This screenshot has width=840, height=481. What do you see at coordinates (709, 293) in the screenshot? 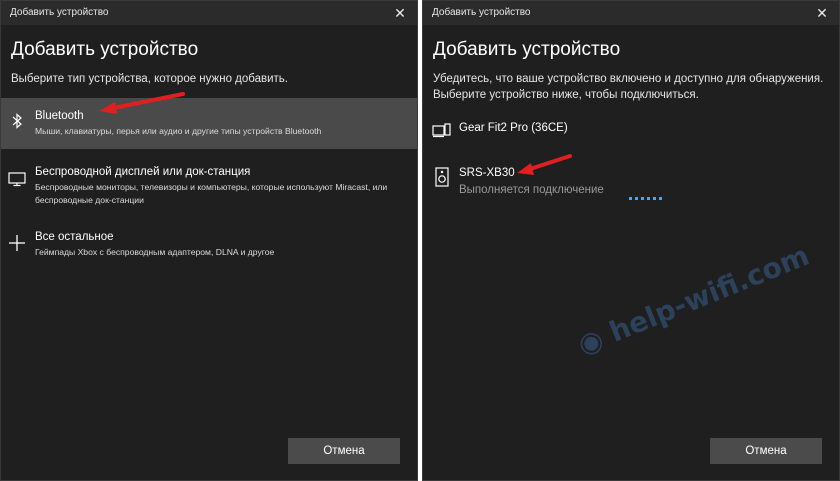
I see `watermark-text: help-wifi.com` at bounding box center [709, 293].